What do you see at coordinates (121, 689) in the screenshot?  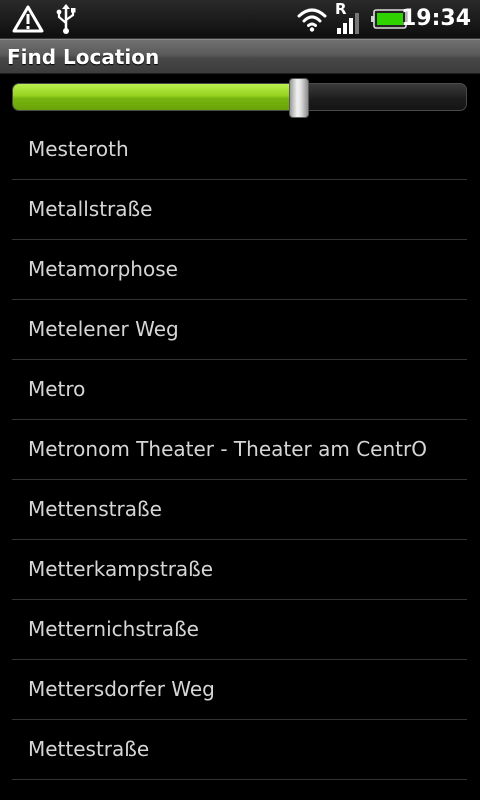 I see `list-item-label: Mettersdorfer Weg` at bounding box center [121, 689].